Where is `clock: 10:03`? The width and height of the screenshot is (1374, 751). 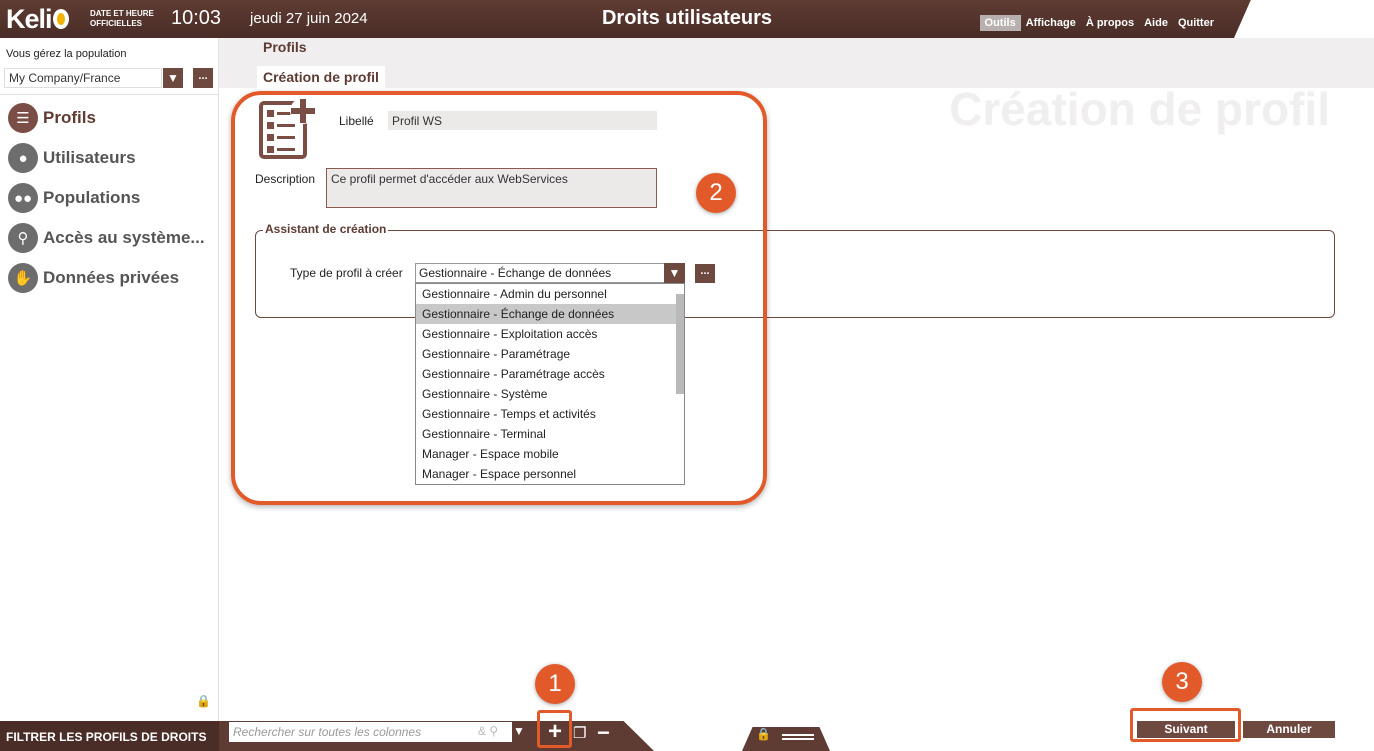 clock: 10:03 is located at coordinates (196, 18).